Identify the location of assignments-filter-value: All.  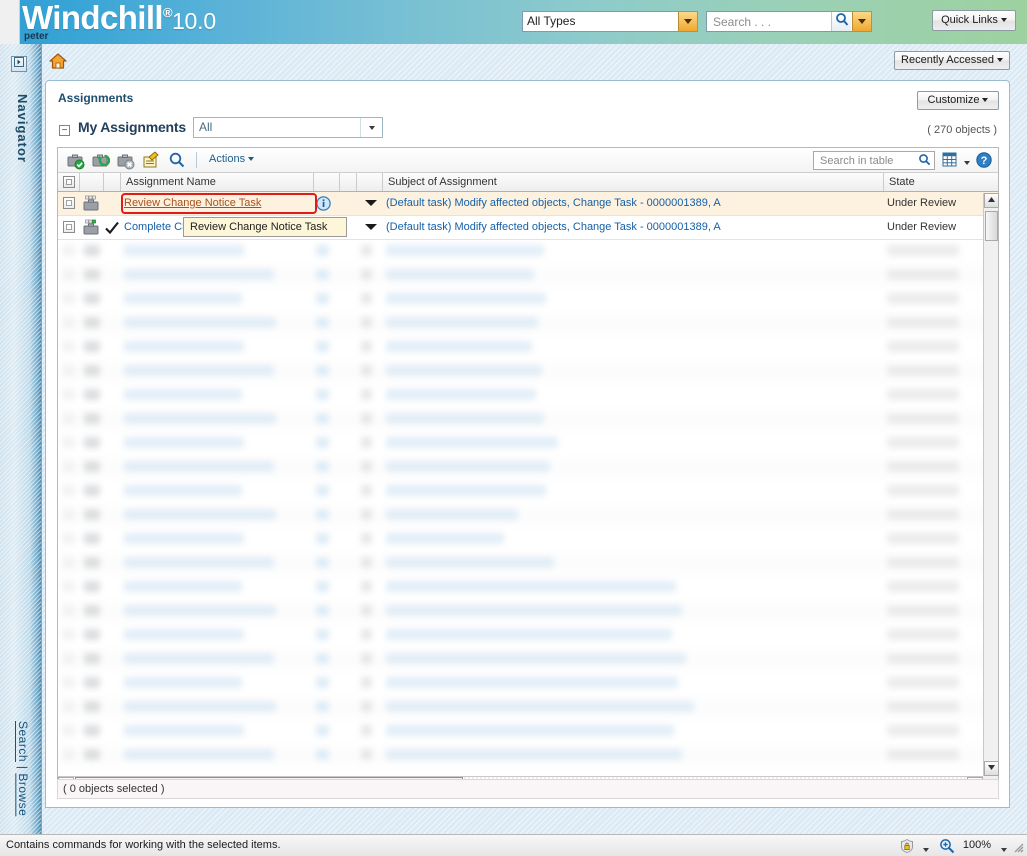
(206, 127).